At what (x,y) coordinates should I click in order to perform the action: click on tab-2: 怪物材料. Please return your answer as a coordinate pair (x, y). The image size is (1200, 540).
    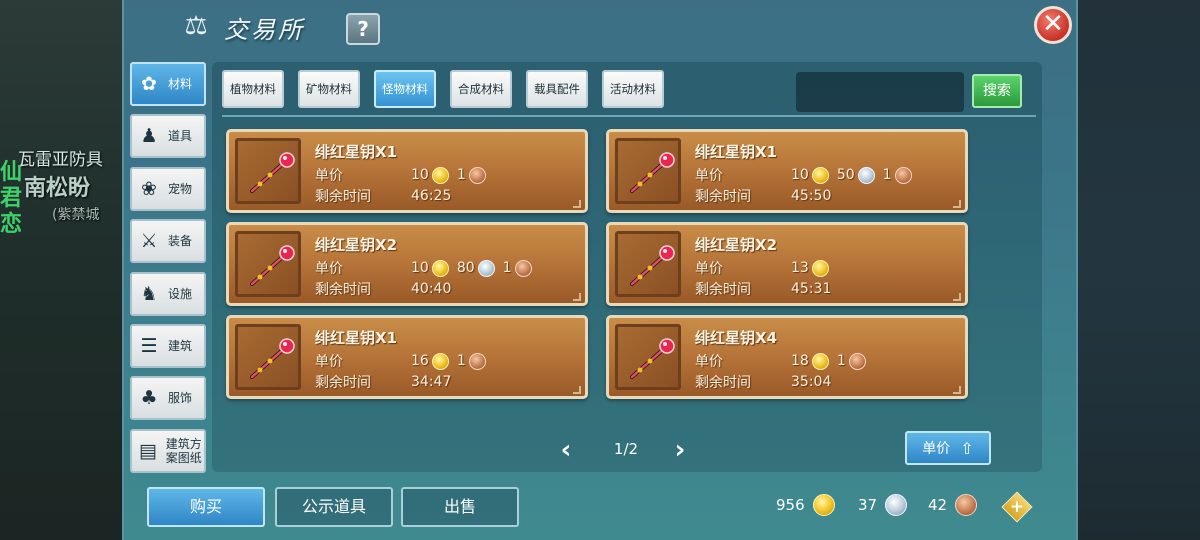
    Looking at the image, I should click on (405, 89).